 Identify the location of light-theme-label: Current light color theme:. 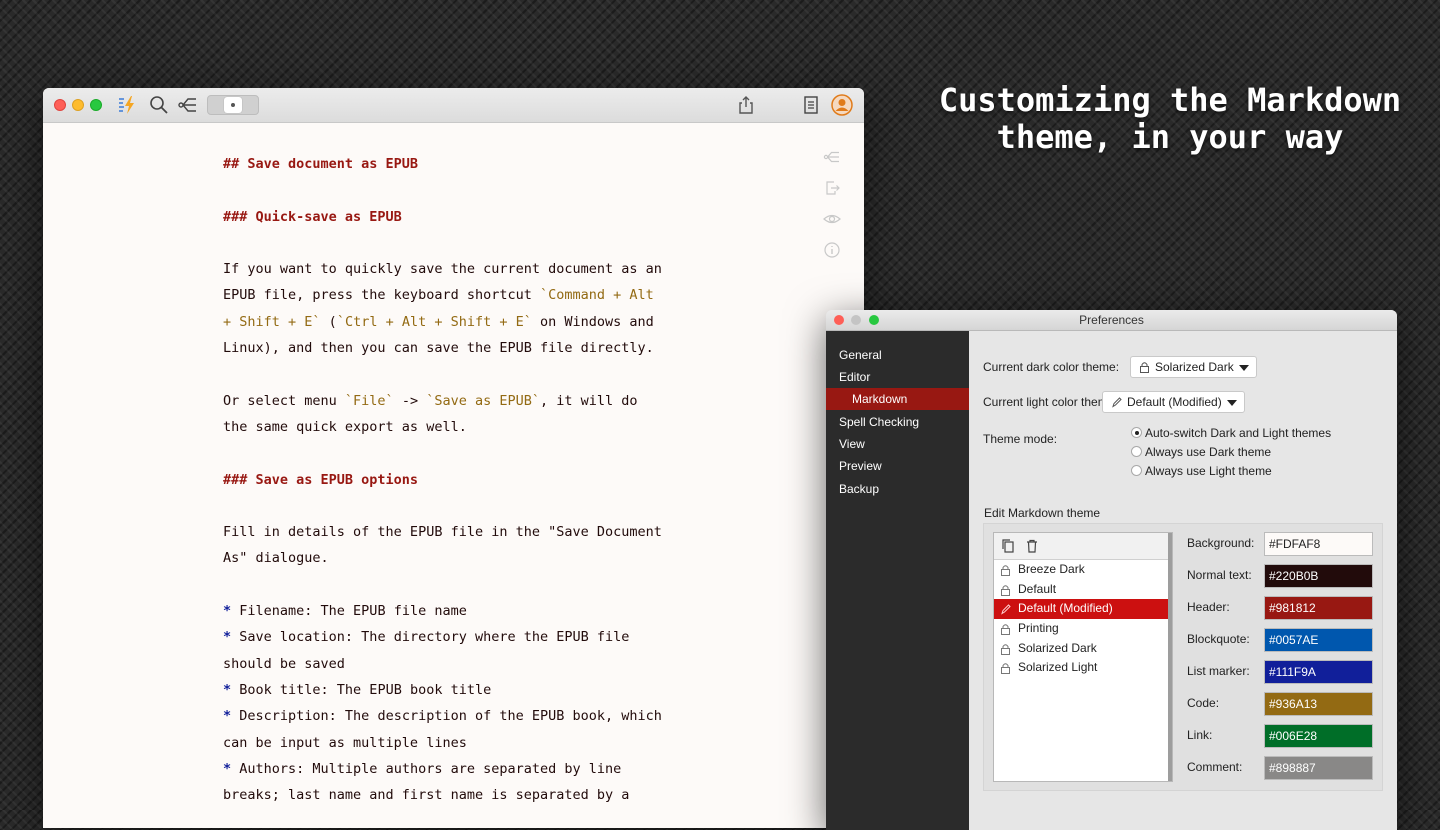
(1050, 402).